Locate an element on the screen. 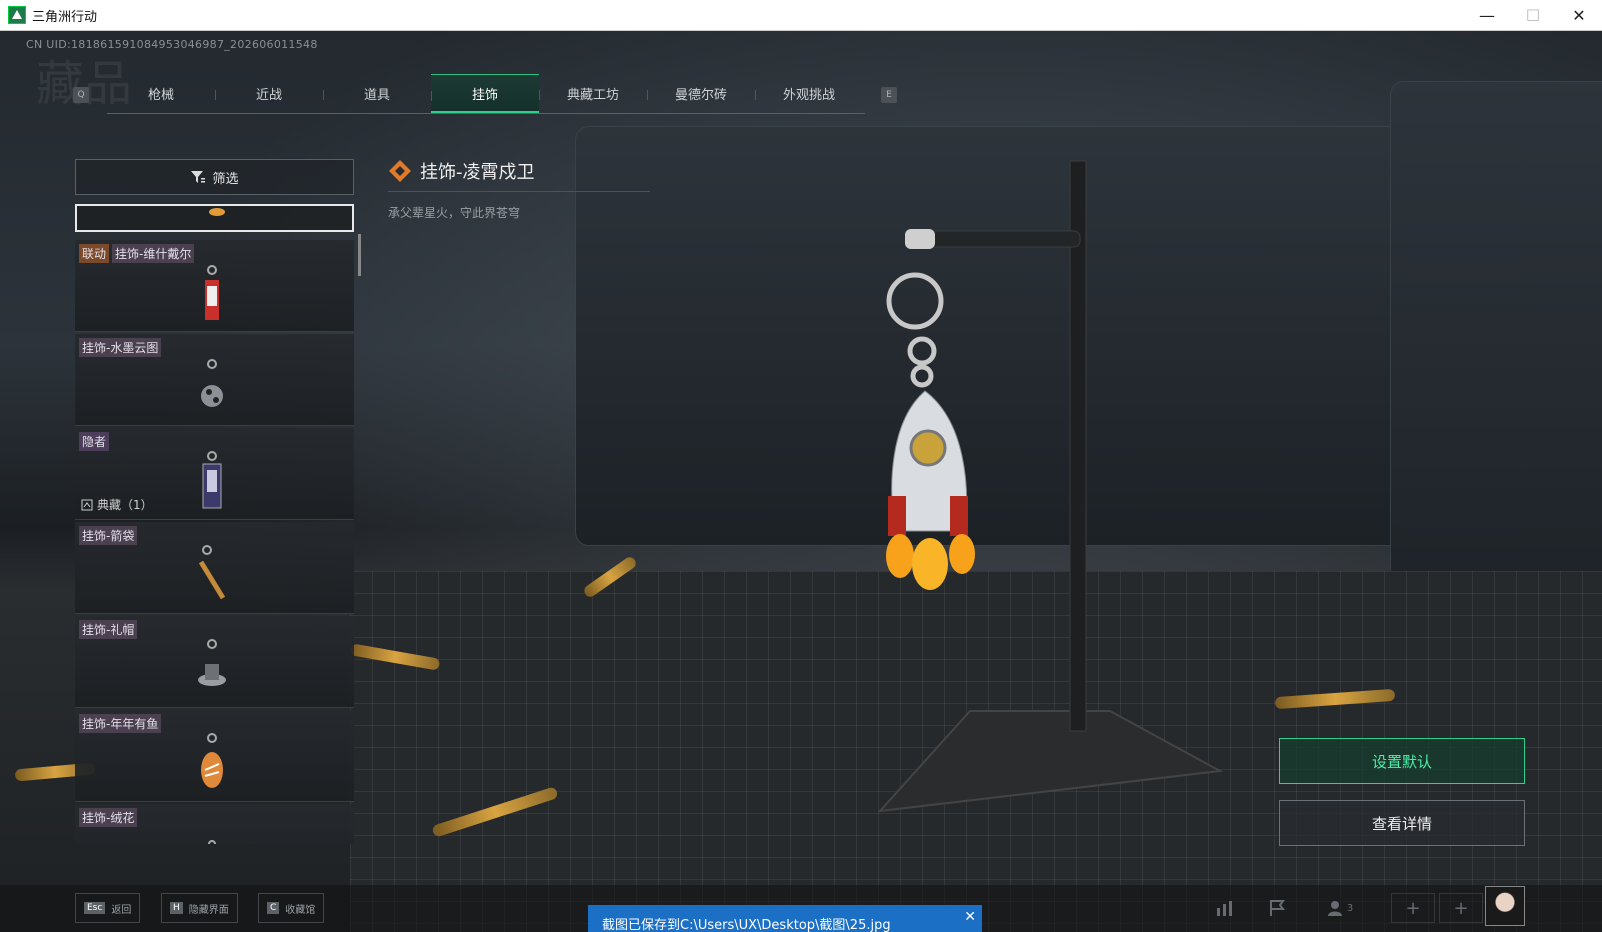 The image size is (1602, 932). prev-tab-key-hint: Q is located at coordinates (81, 95).